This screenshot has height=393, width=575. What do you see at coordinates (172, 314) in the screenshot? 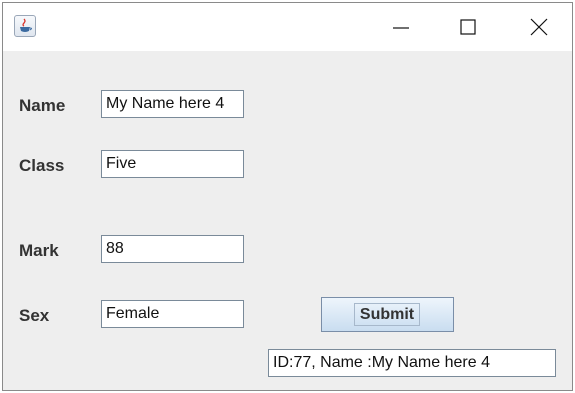
I see `sex-field: Female` at bounding box center [172, 314].